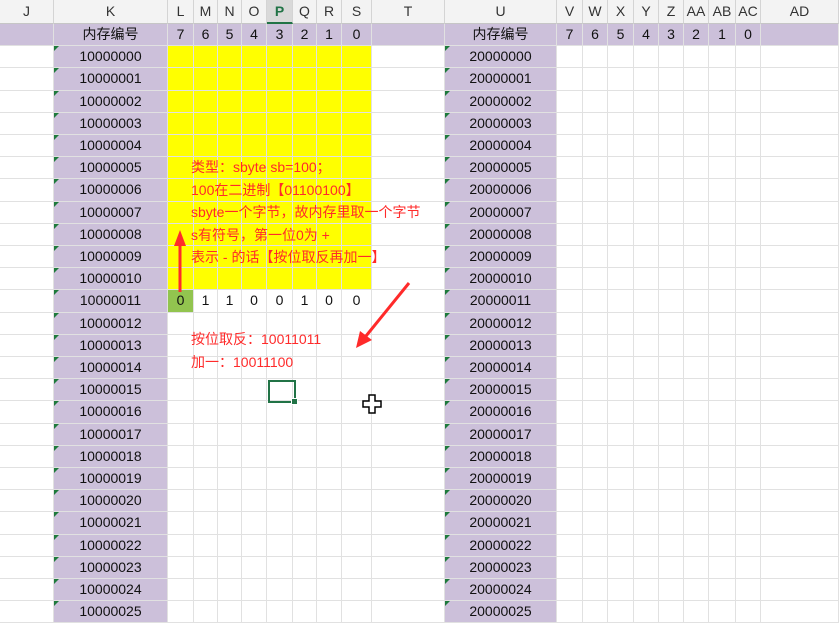 The image size is (839, 623). Describe the element at coordinates (292, 289) in the screenshot. I see `annotation-arrows` at that location.